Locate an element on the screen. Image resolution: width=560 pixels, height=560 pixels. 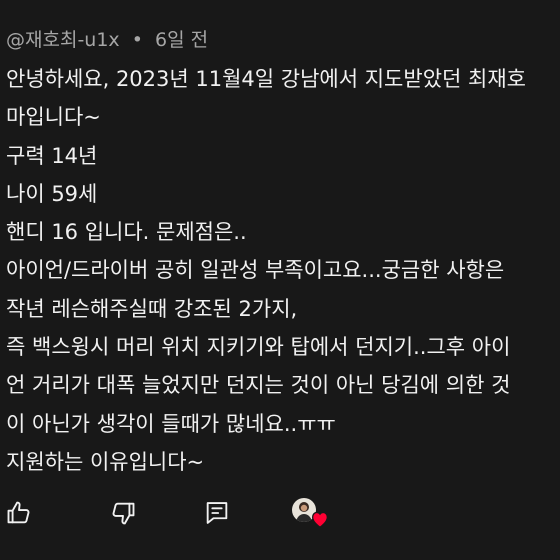
comment-actions is located at coordinates (280, 513).